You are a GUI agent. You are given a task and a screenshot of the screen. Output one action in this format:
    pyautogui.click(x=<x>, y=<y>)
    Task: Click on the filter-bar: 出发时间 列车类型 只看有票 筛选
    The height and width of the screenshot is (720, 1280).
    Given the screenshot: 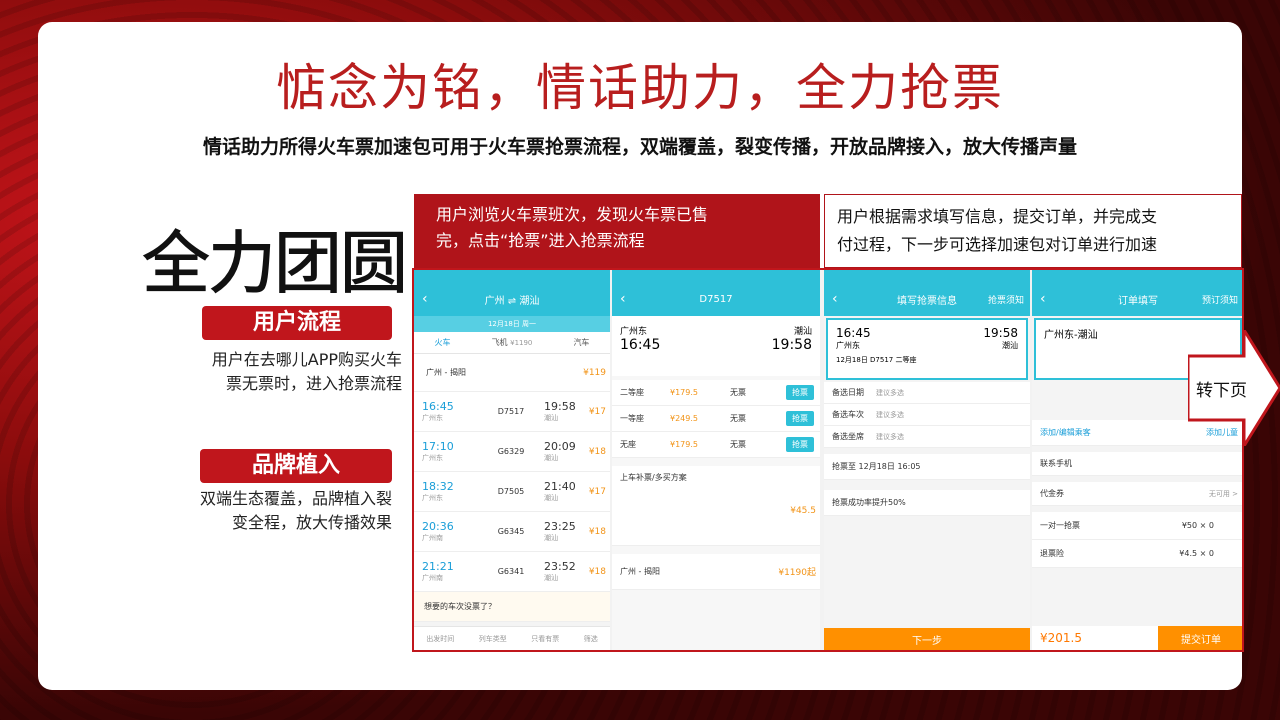 What is the action you would take?
    pyautogui.click(x=512, y=638)
    